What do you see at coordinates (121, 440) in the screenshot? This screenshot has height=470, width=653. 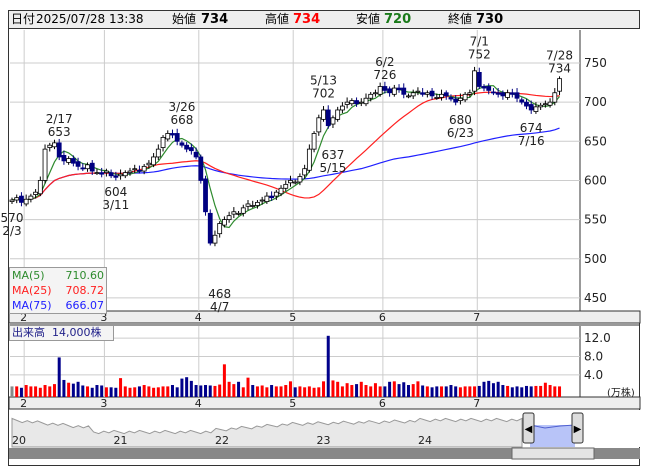 I see `navigator-year-label: 21` at bounding box center [121, 440].